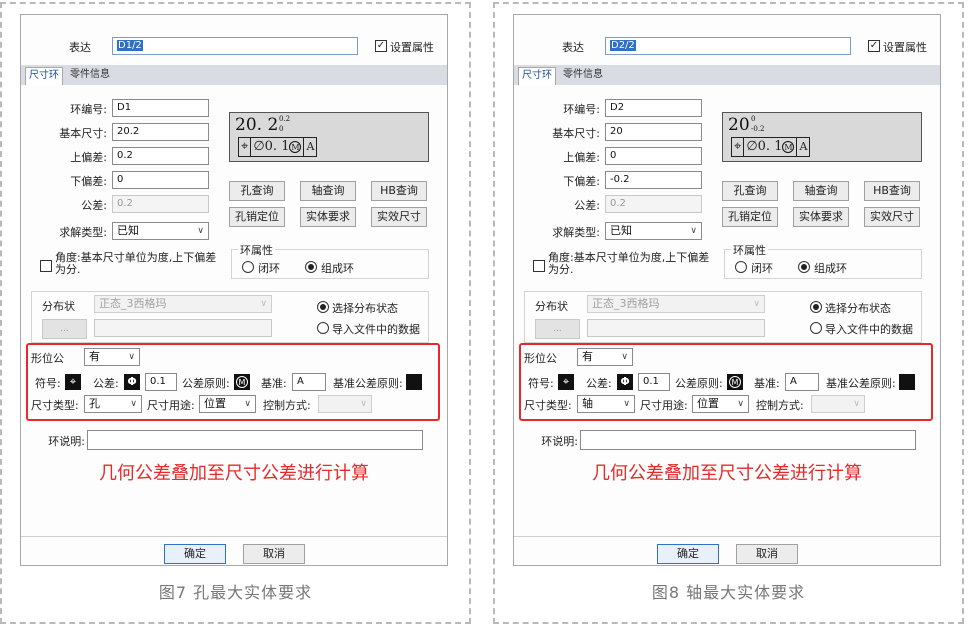 This screenshot has width=970, height=630. What do you see at coordinates (653, 156) in the screenshot?
I see `upper-dev-input: 0` at bounding box center [653, 156].